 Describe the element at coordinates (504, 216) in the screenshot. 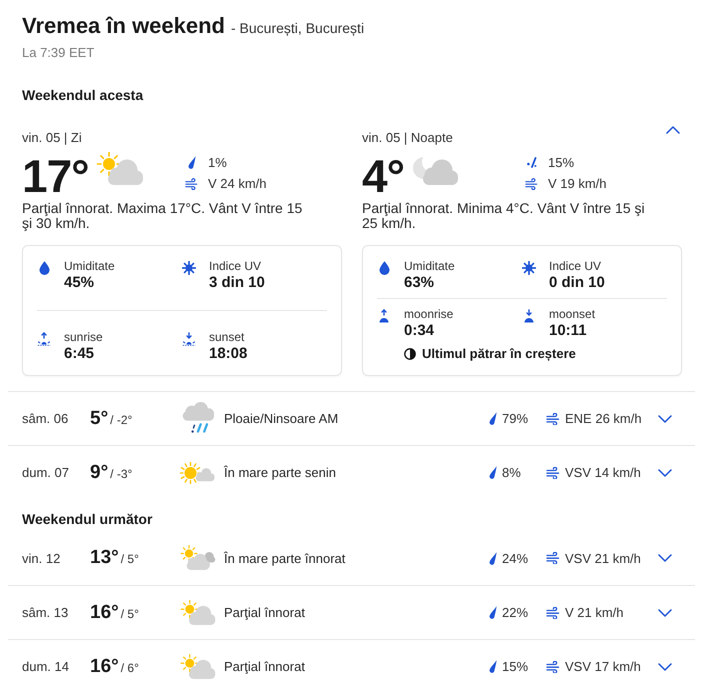

I see `forecast-summary: Parţial înnorat. Minima 4°C. Vânt V între 15 şi 25 km/h.` at that location.